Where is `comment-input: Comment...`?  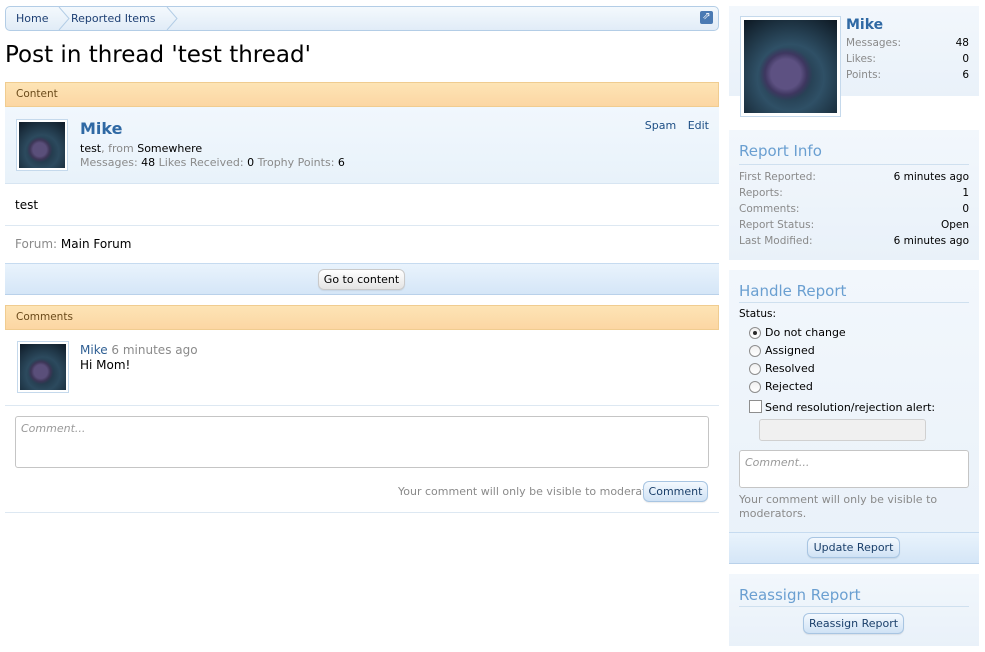 comment-input: Comment... is located at coordinates (362, 442).